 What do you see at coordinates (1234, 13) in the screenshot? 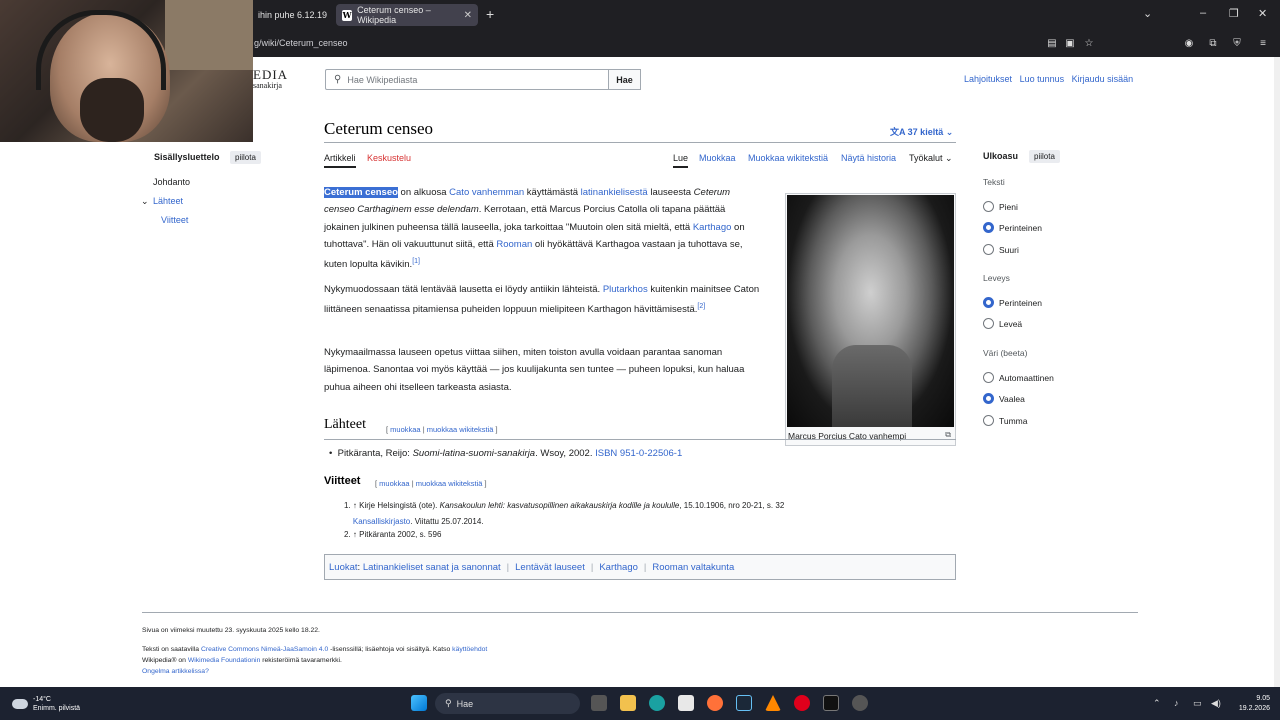
I see `maximize-button: ❐` at bounding box center [1234, 13].